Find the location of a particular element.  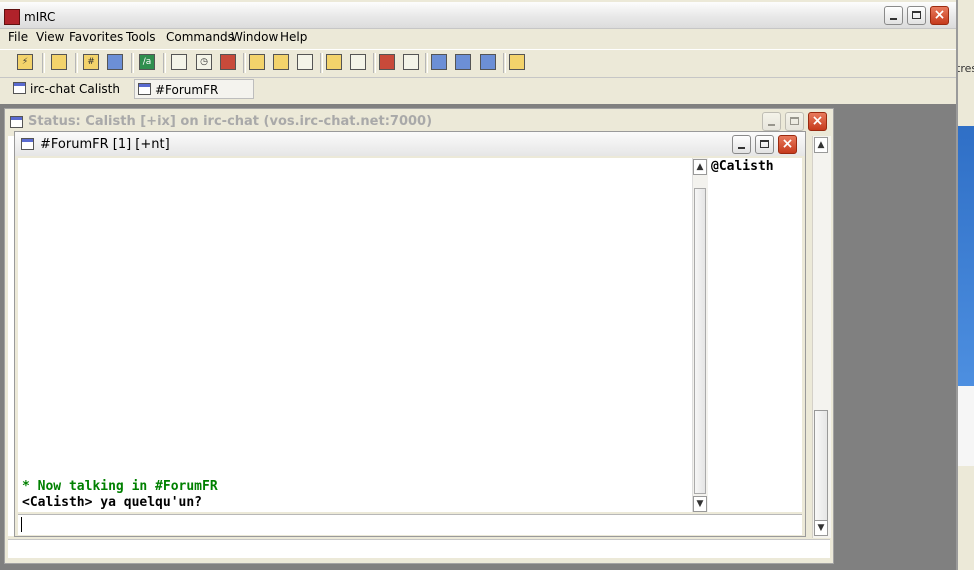

background-window-panel-lower is located at coordinates (966, 426).